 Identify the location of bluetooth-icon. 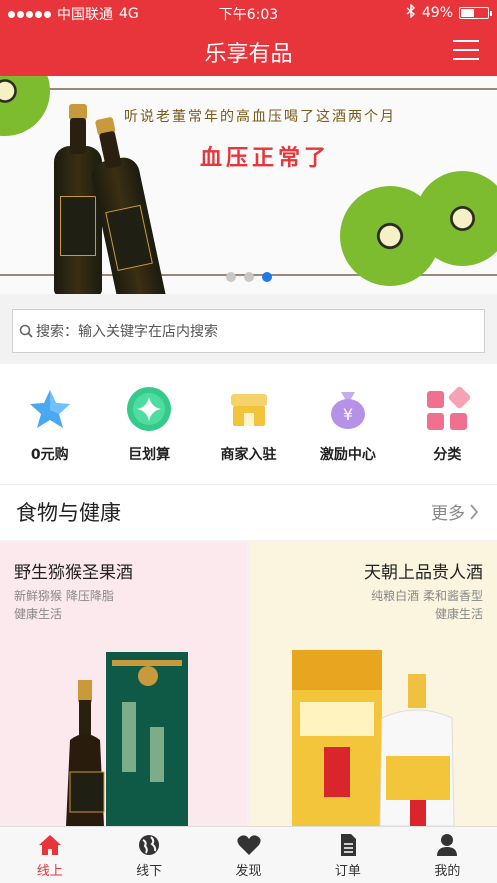
(411, 12).